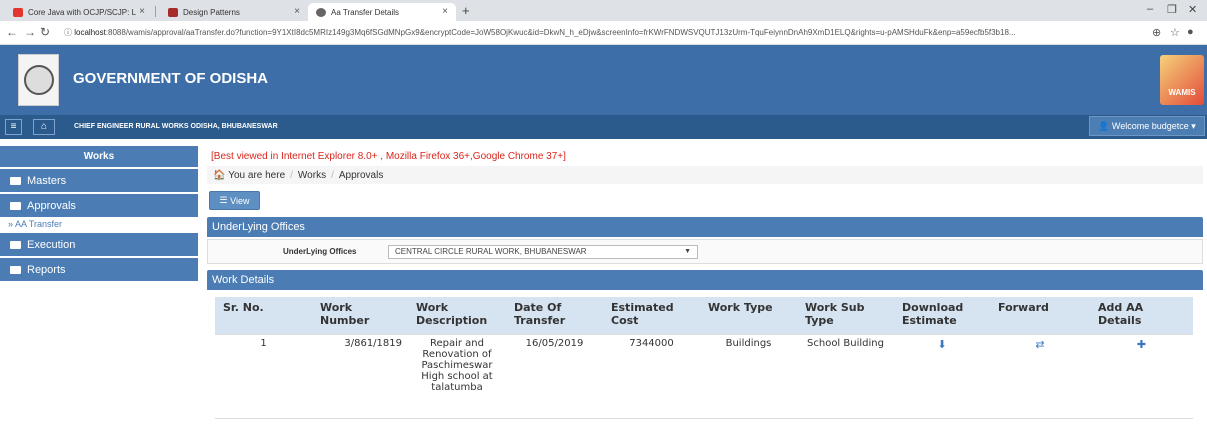 This screenshot has width=1207, height=432. What do you see at coordinates (365, 12) in the screenshot?
I see `tab-title: Aa Transfer Details` at bounding box center [365, 12].